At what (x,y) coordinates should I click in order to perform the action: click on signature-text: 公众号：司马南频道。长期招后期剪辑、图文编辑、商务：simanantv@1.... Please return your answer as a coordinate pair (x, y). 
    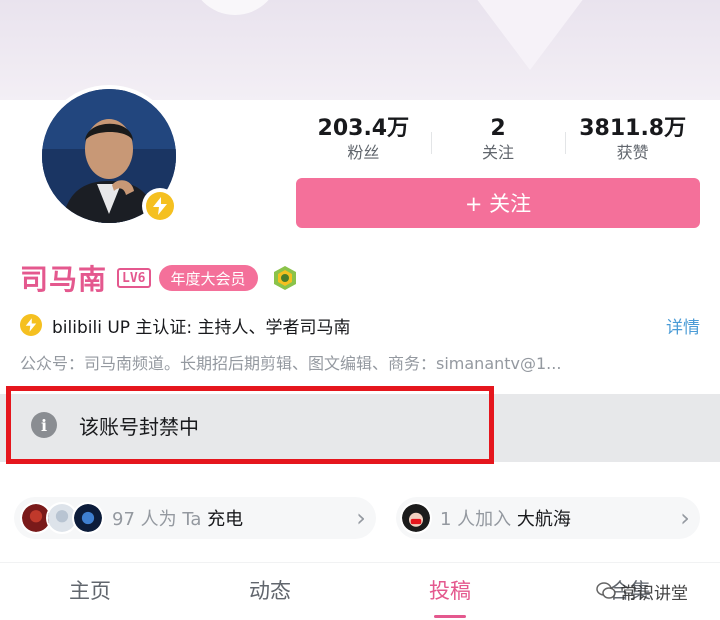
    Looking at the image, I should click on (365, 364).